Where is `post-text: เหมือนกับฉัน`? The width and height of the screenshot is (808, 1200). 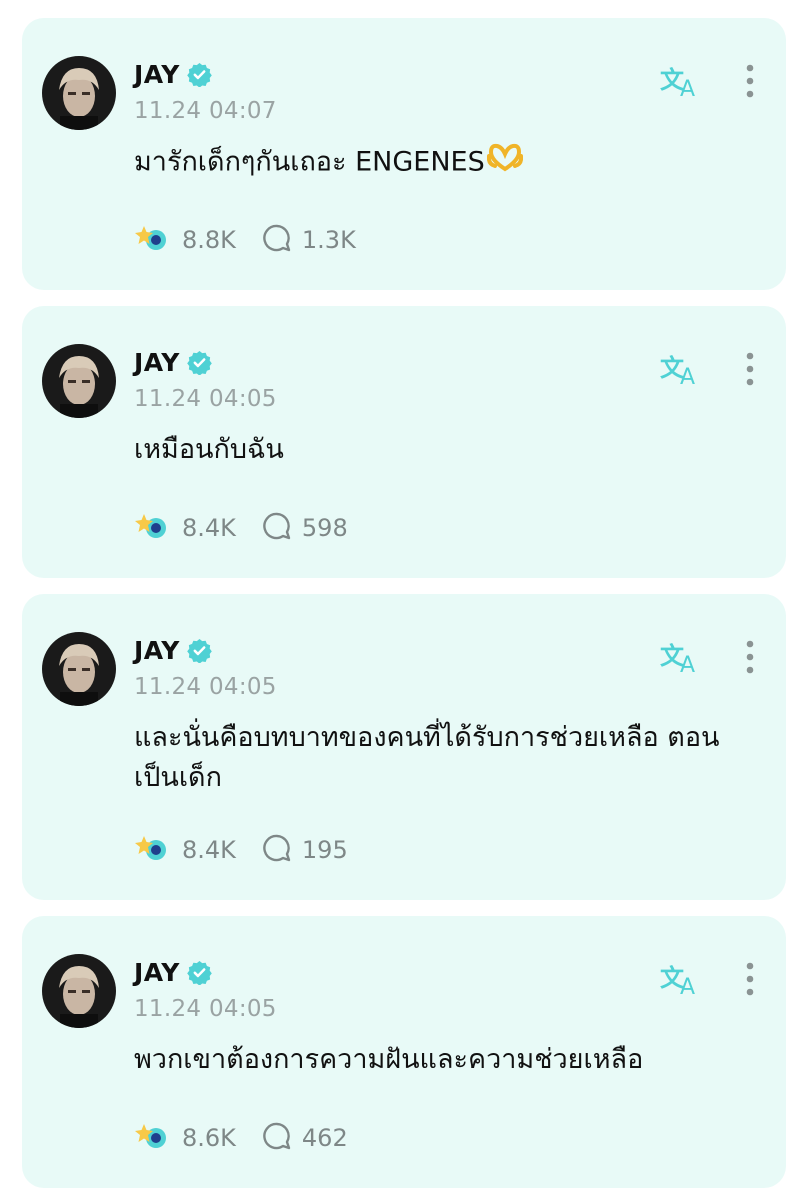 post-text: เหมือนกับฉัน is located at coordinates (439, 450).